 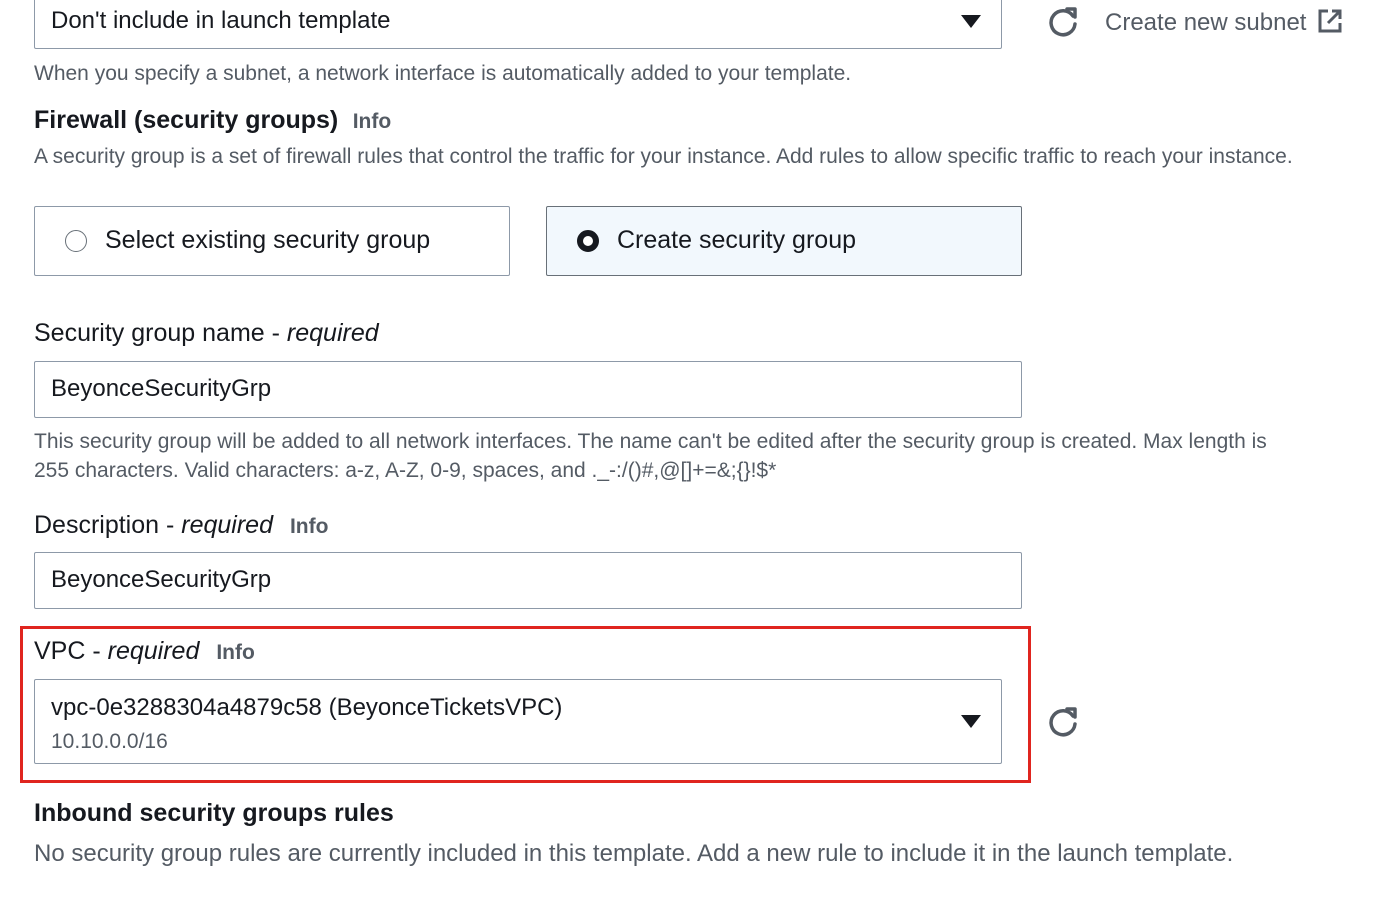 I want to click on vpc-label: VPC - required Info, so click(x=144, y=651).